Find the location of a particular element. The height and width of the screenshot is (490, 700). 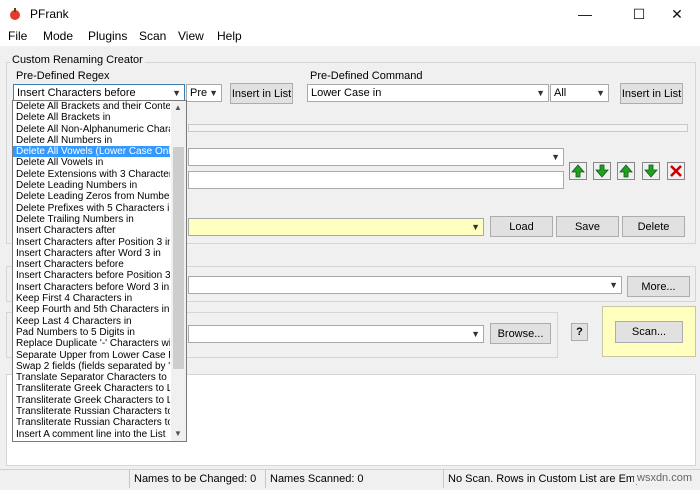

menu-file: File is located at coordinates (17, 36).